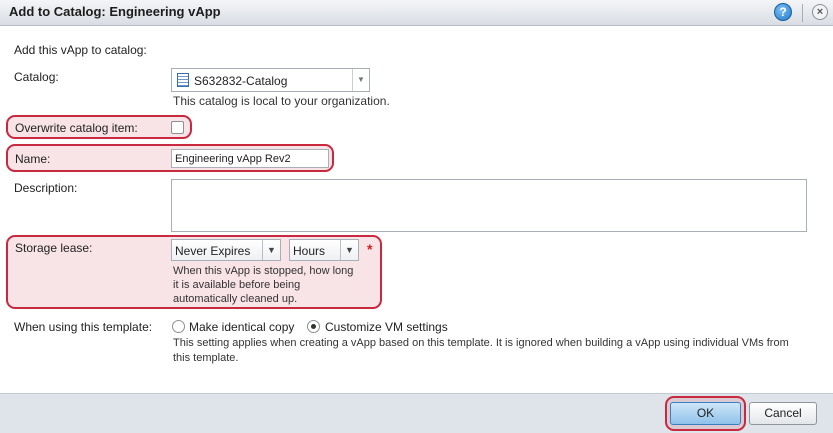 The width and height of the screenshot is (833, 433). Describe the element at coordinates (241, 327) in the screenshot. I see `radio-identical-copy-label: Make identical copy` at that location.